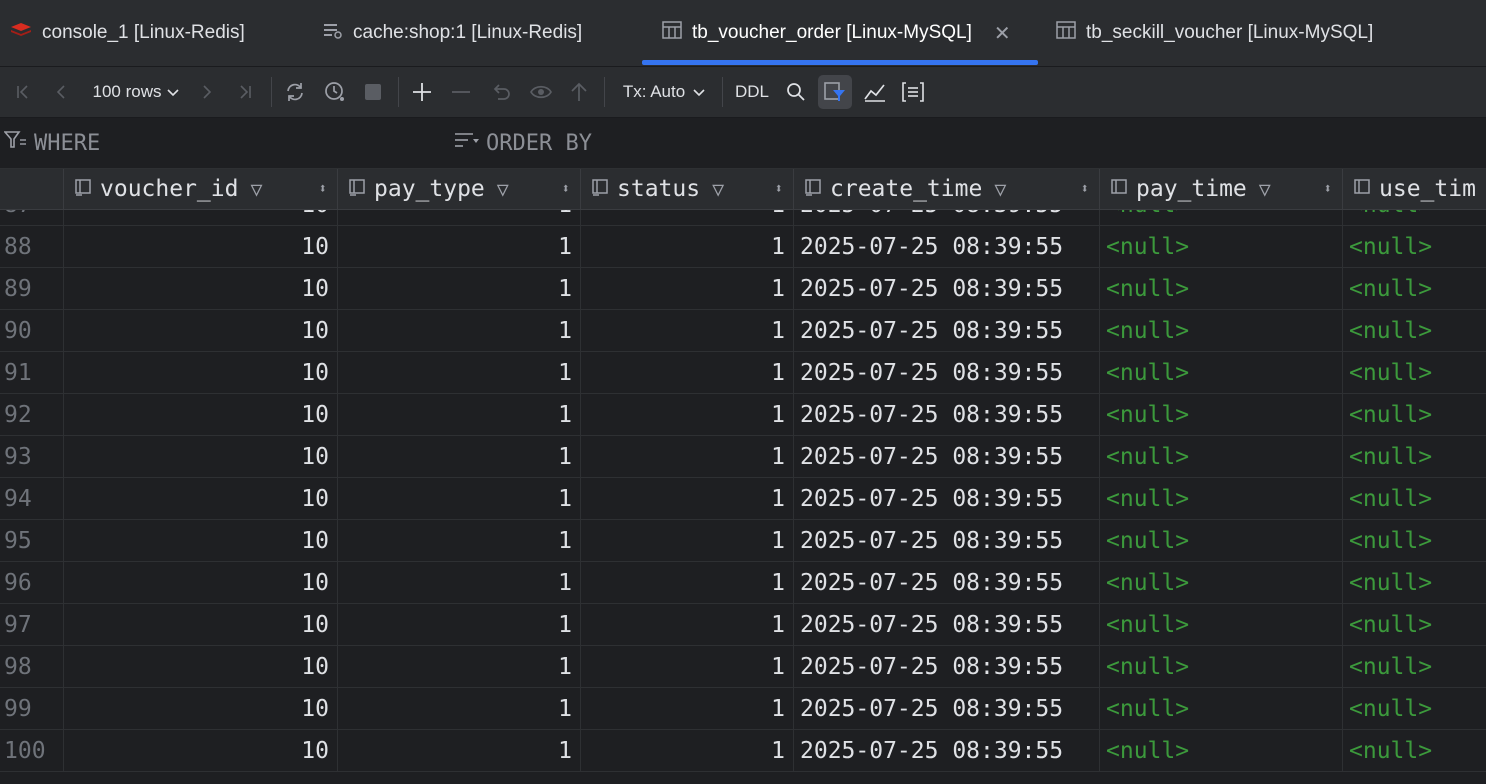 The width and height of the screenshot is (1486, 784). I want to click on column-header-create-time: create_time ▽ ⬍, so click(947, 189).